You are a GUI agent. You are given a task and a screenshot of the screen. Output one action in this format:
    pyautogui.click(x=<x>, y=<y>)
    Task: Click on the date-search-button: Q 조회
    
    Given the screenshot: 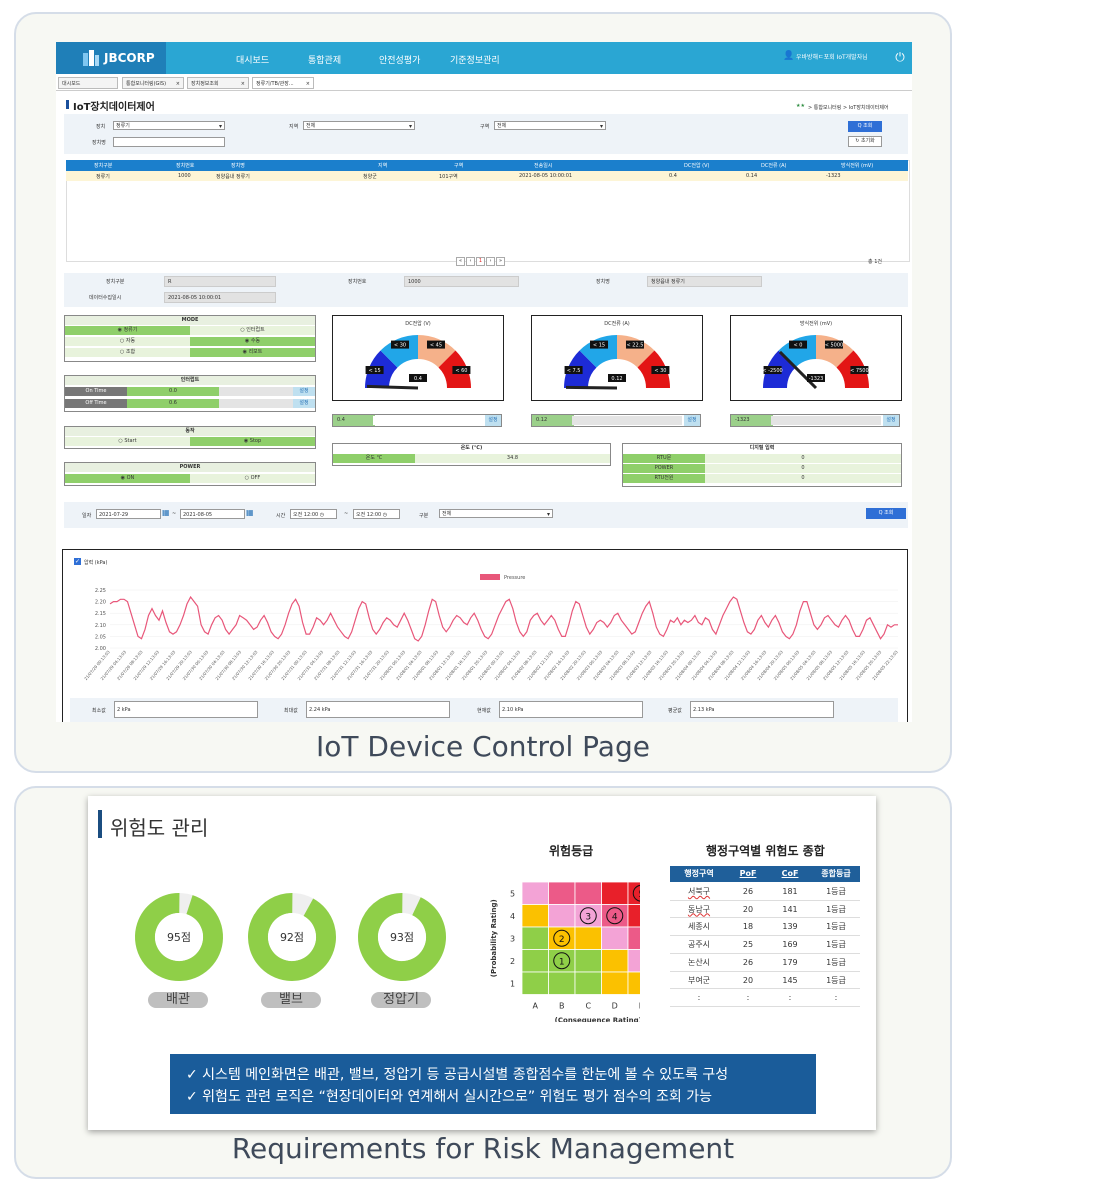 What is the action you would take?
    pyautogui.click(x=886, y=513)
    